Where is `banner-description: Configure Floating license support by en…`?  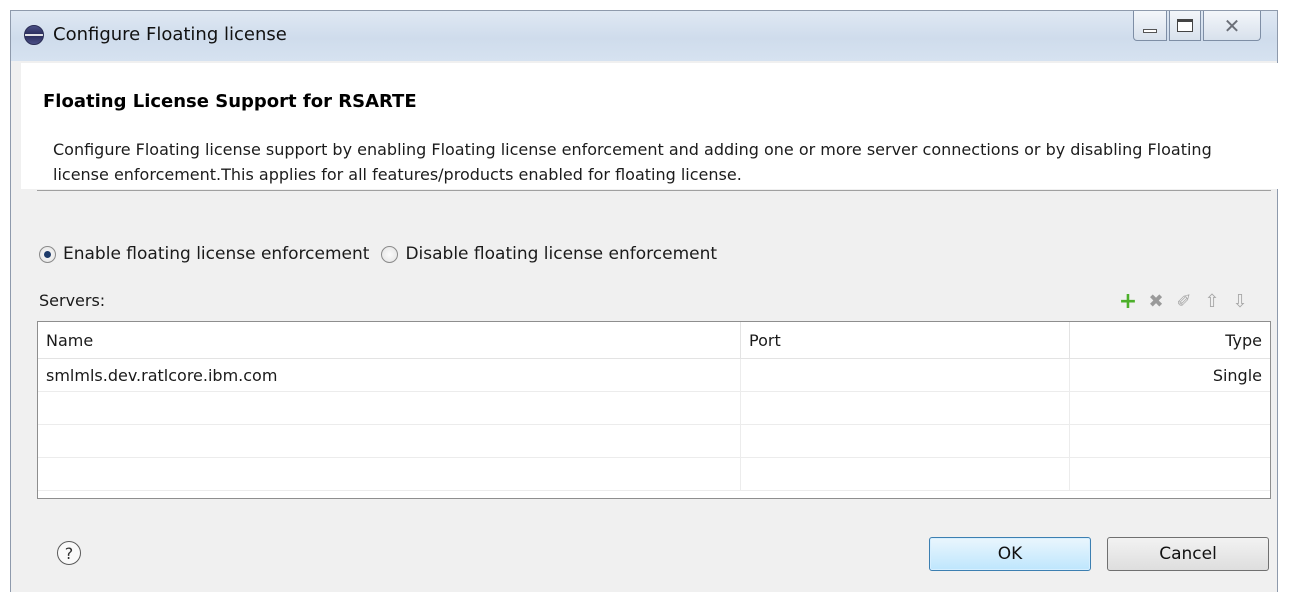 banner-description: Configure Floating license support by en… is located at coordinates (632, 162).